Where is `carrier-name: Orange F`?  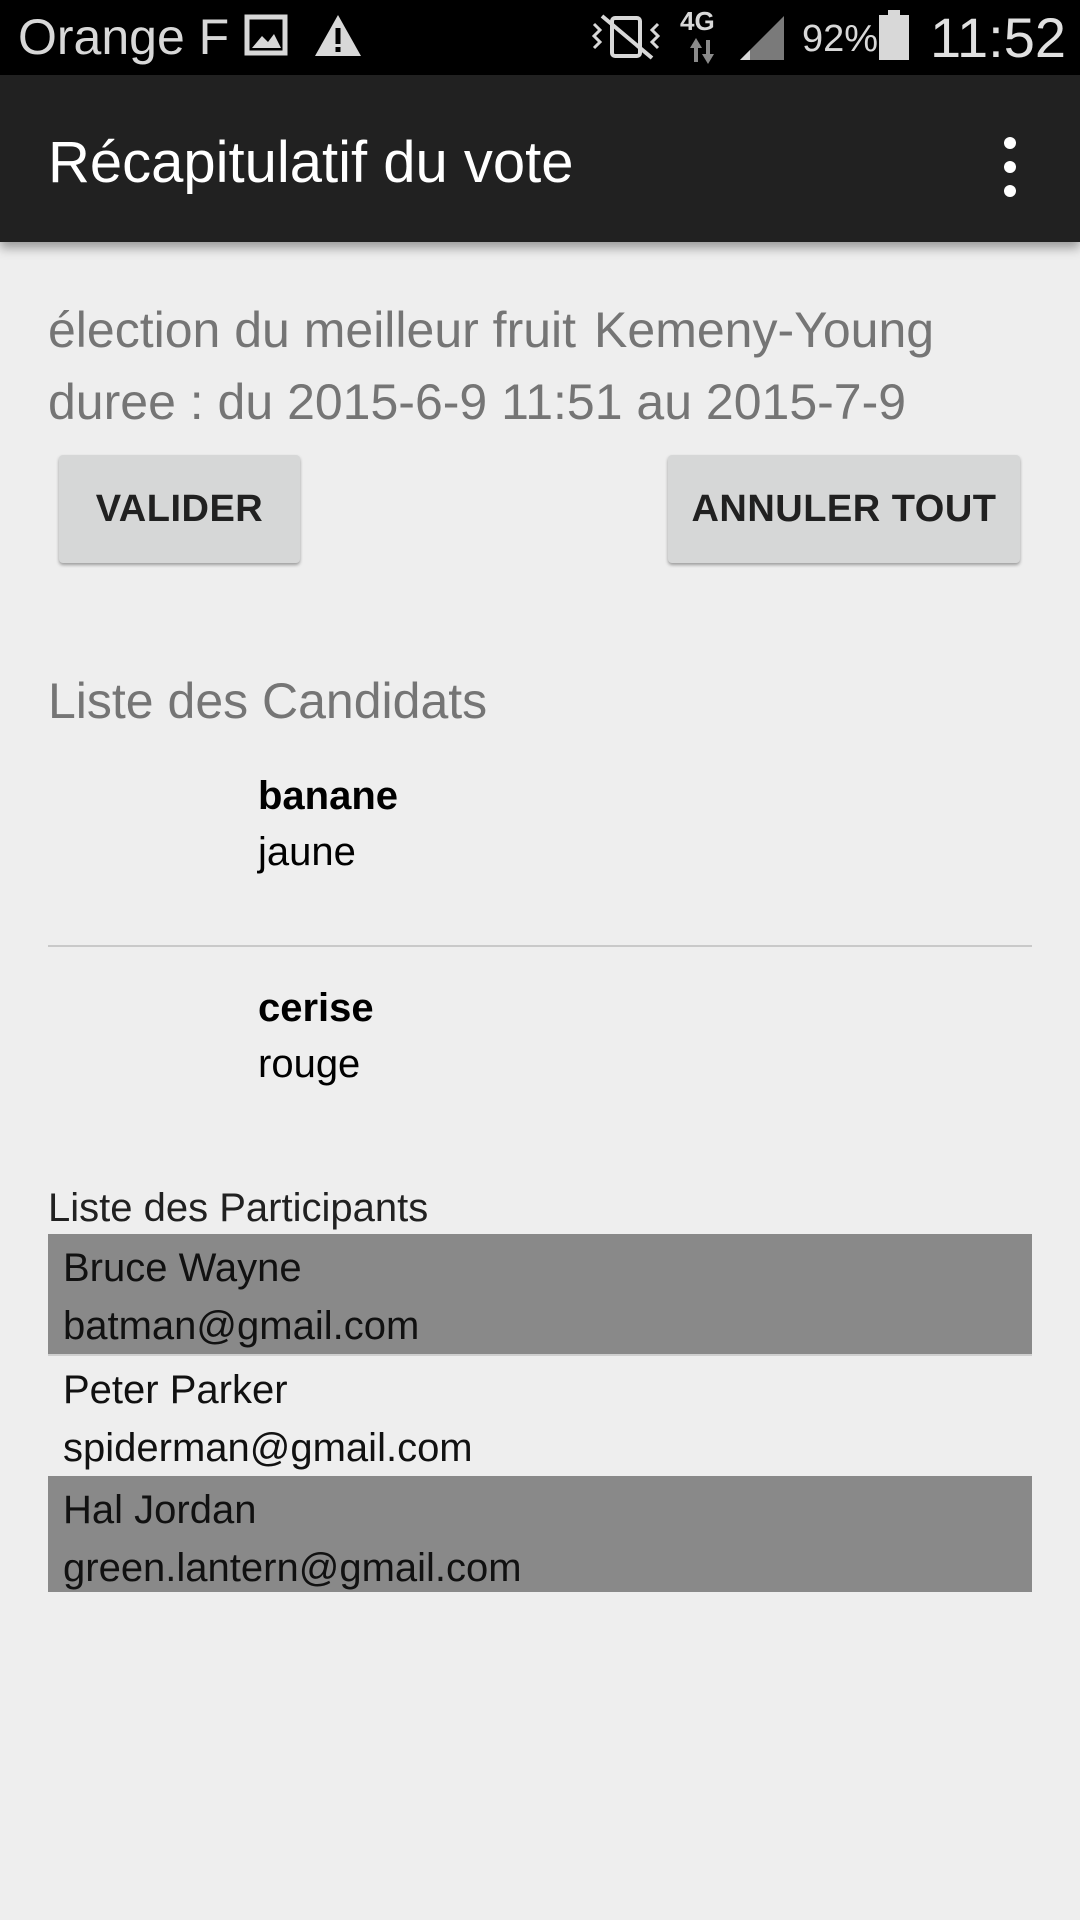
carrier-name: Orange F is located at coordinates (124, 37).